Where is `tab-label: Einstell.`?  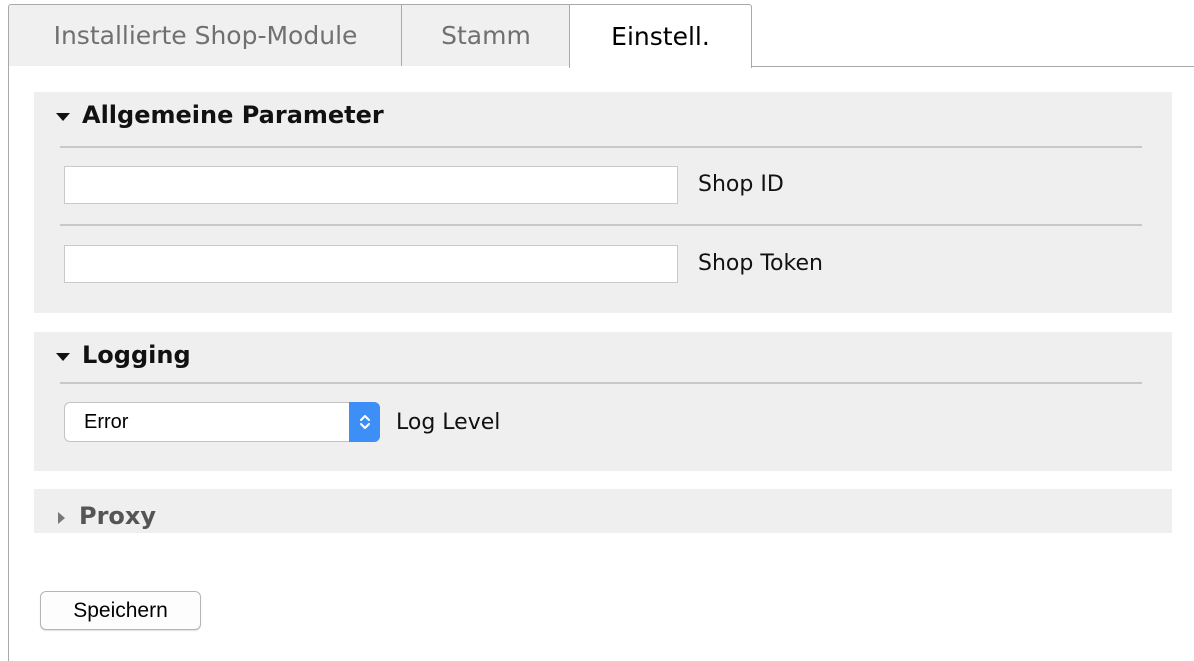 tab-label: Einstell. is located at coordinates (660, 36).